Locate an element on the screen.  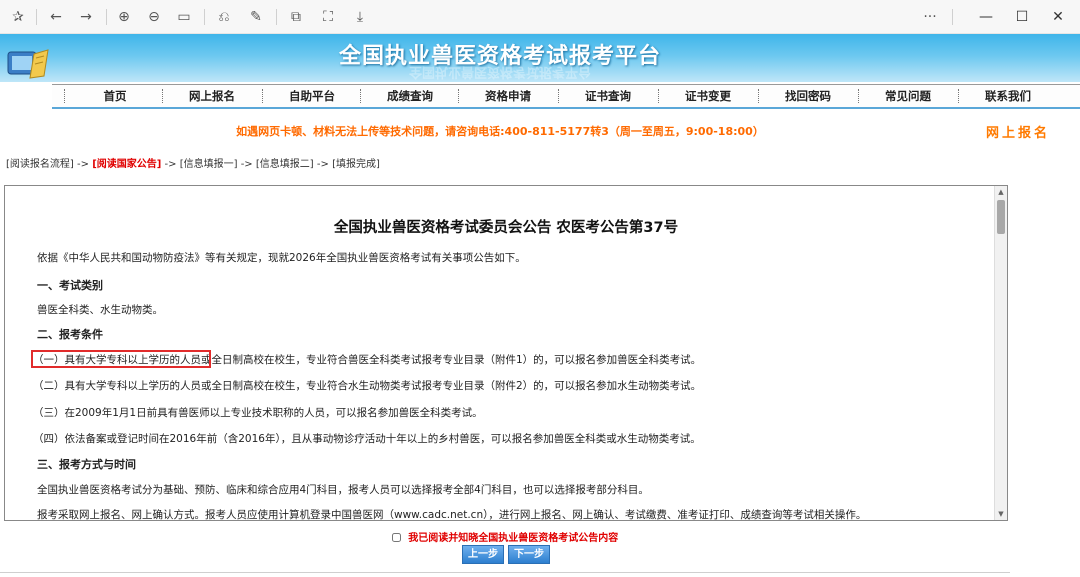
nav-item-certificate-change: 证书变更 is located at coordinates (708, 96).